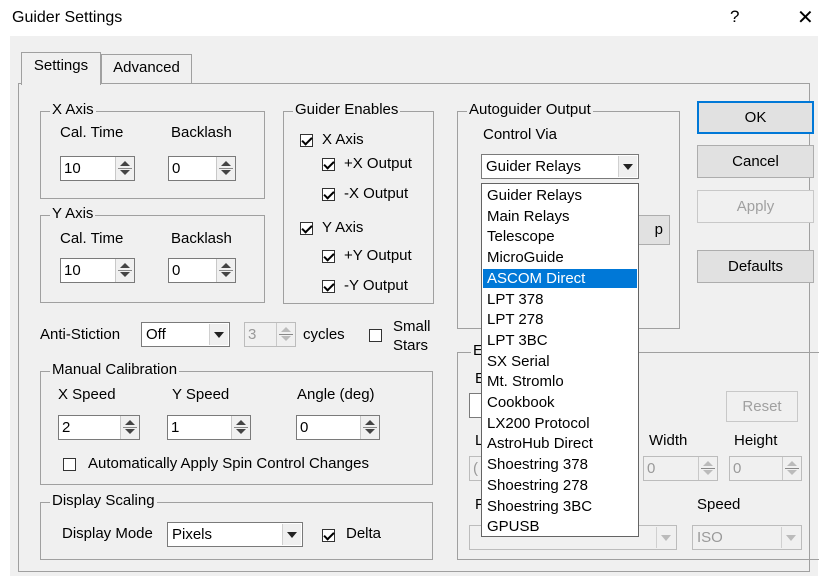 This screenshot has height=582, width=827. Describe the element at coordinates (202, 168) in the screenshot. I see `x-backlash-spin: 0` at that location.